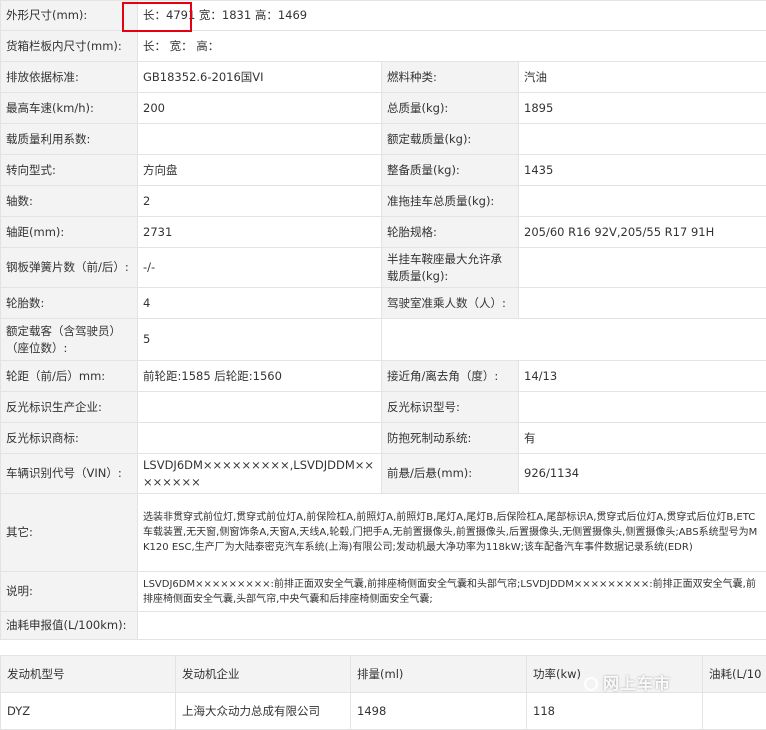 The width and height of the screenshot is (766, 730). I want to click on spec-row: 反光标识生产企业: 反光标识型号:, so click(383, 407).